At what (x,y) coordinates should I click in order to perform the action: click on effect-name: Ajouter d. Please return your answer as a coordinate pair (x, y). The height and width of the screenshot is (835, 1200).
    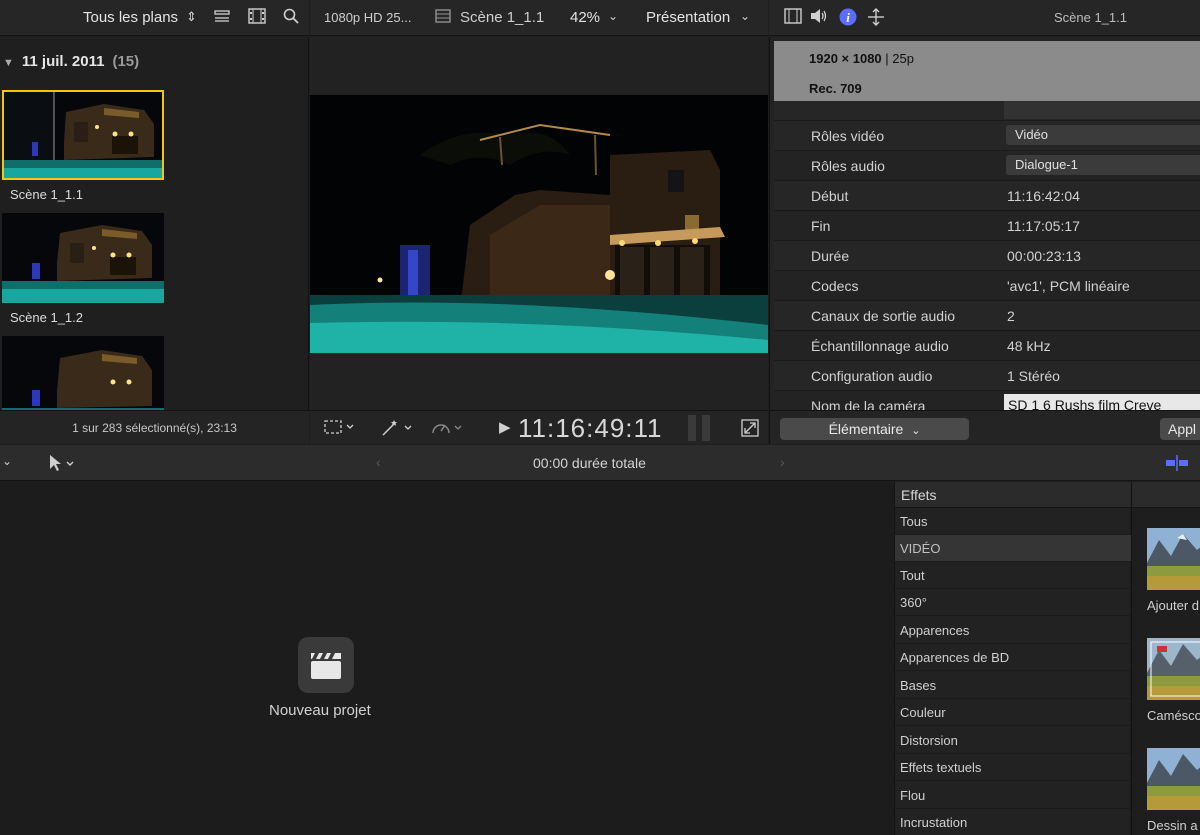
    Looking at the image, I should click on (1173, 605).